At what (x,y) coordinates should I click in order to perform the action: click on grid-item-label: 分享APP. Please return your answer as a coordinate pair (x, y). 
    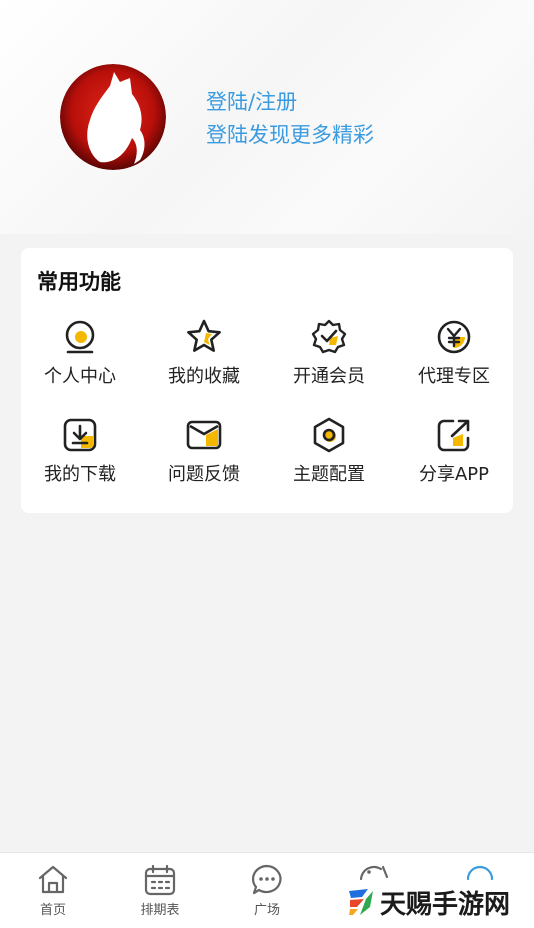
    Looking at the image, I should click on (454, 474).